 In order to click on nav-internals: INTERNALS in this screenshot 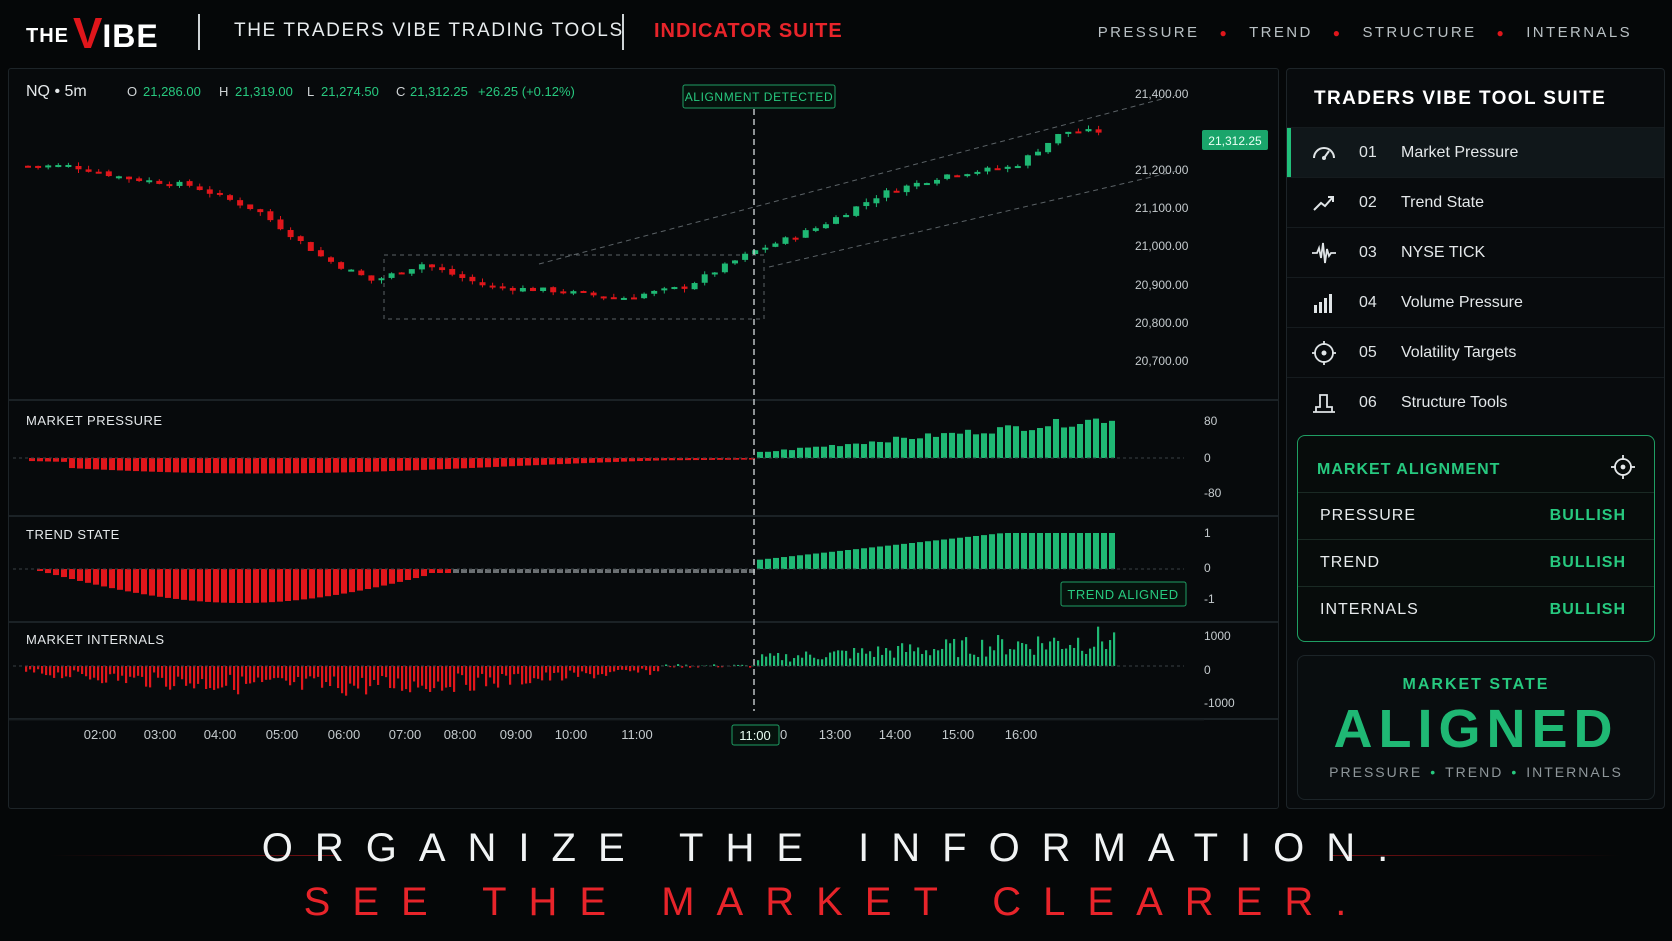, I will do `click(1579, 32)`.